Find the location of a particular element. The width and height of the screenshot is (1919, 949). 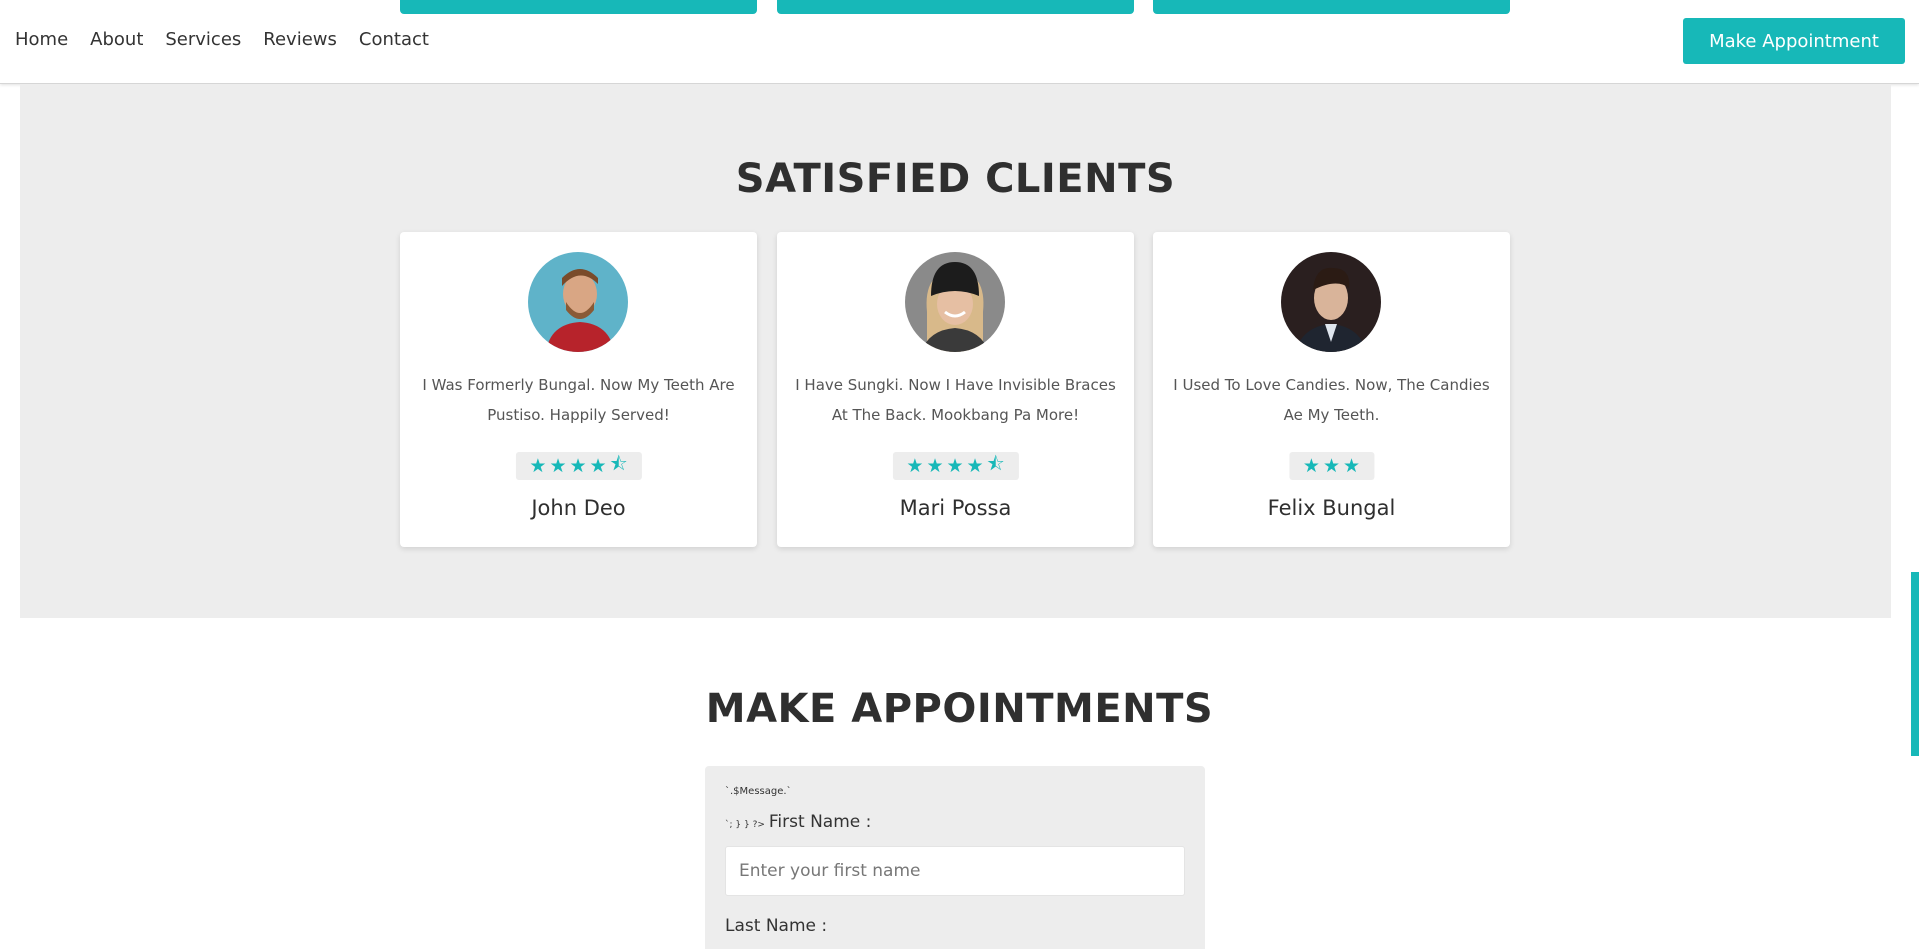

nav-links: Home About Services Reviews Contact is located at coordinates (233, 40).